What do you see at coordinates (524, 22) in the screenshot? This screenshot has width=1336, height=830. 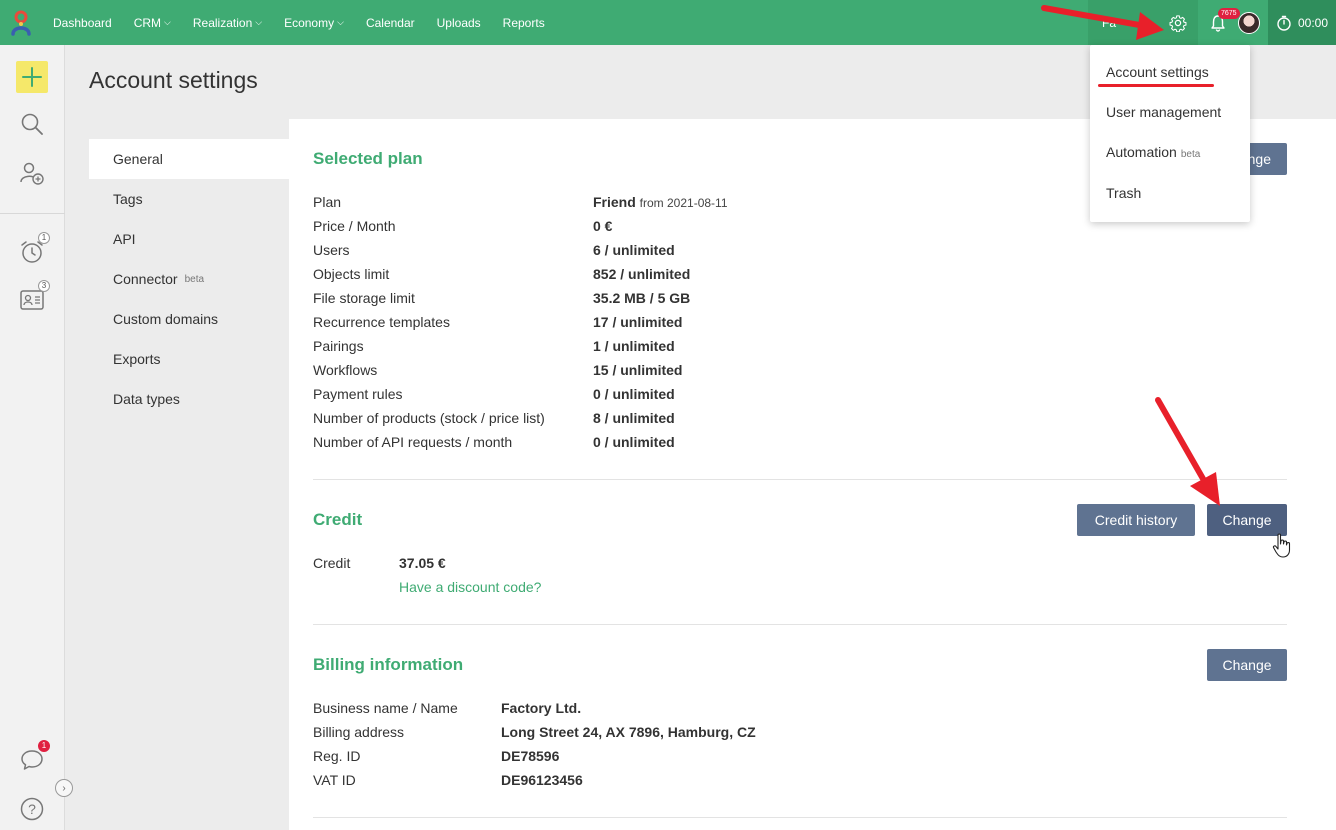 I see `nav-item-reports: Reports` at bounding box center [524, 22].